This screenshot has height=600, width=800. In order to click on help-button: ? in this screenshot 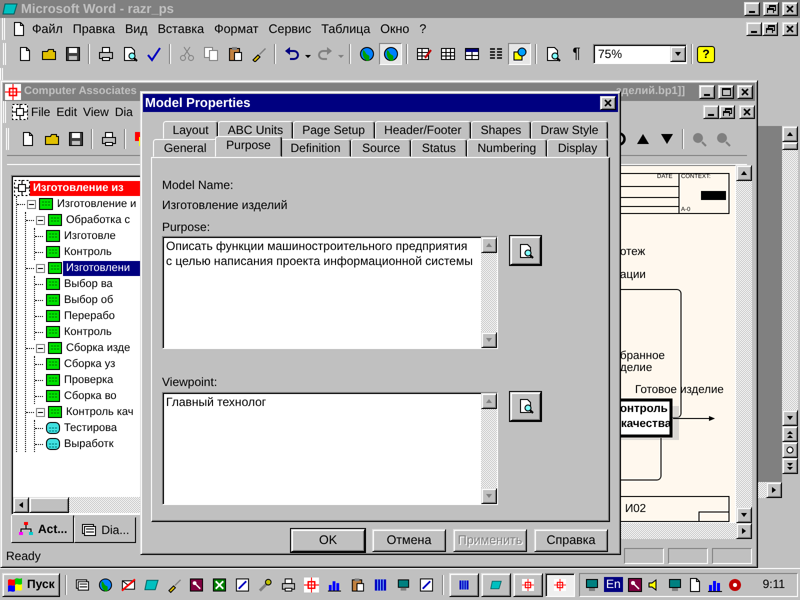, I will do `click(706, 54)`.